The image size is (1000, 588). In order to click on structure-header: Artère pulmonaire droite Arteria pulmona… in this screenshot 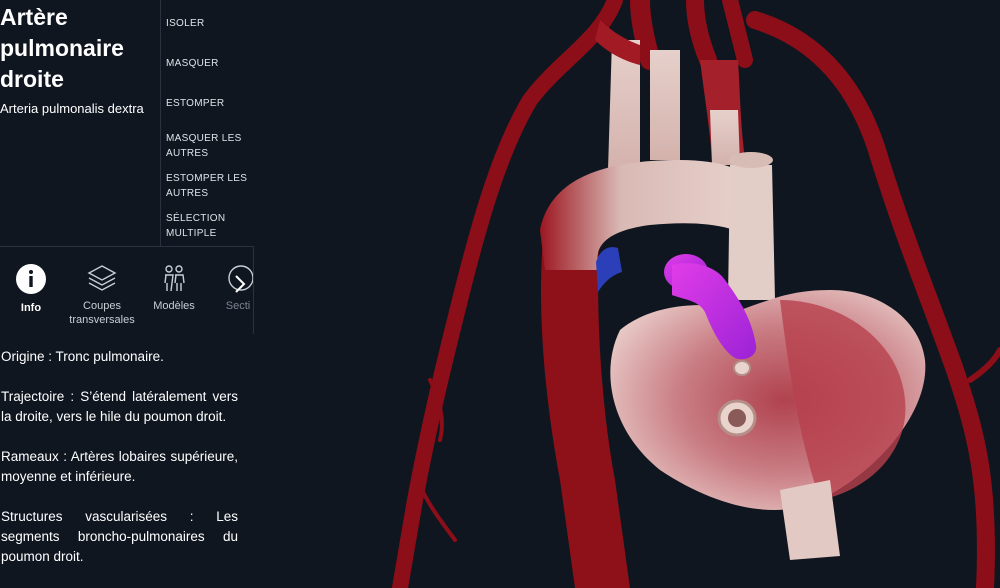, I will do `click(79, 59)`.